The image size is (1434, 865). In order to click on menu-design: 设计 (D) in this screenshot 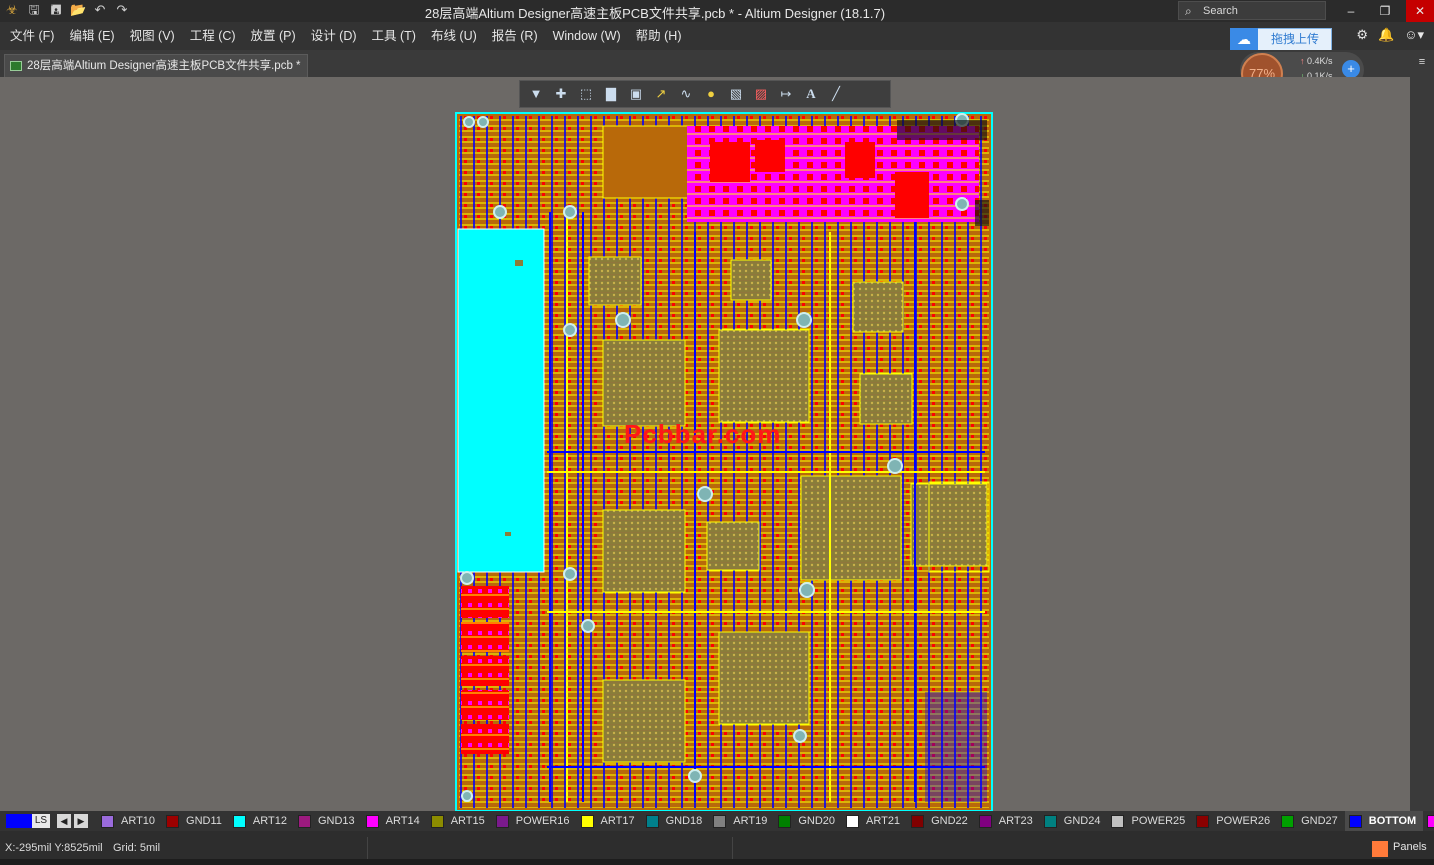, I will do `click(334, 36)`.